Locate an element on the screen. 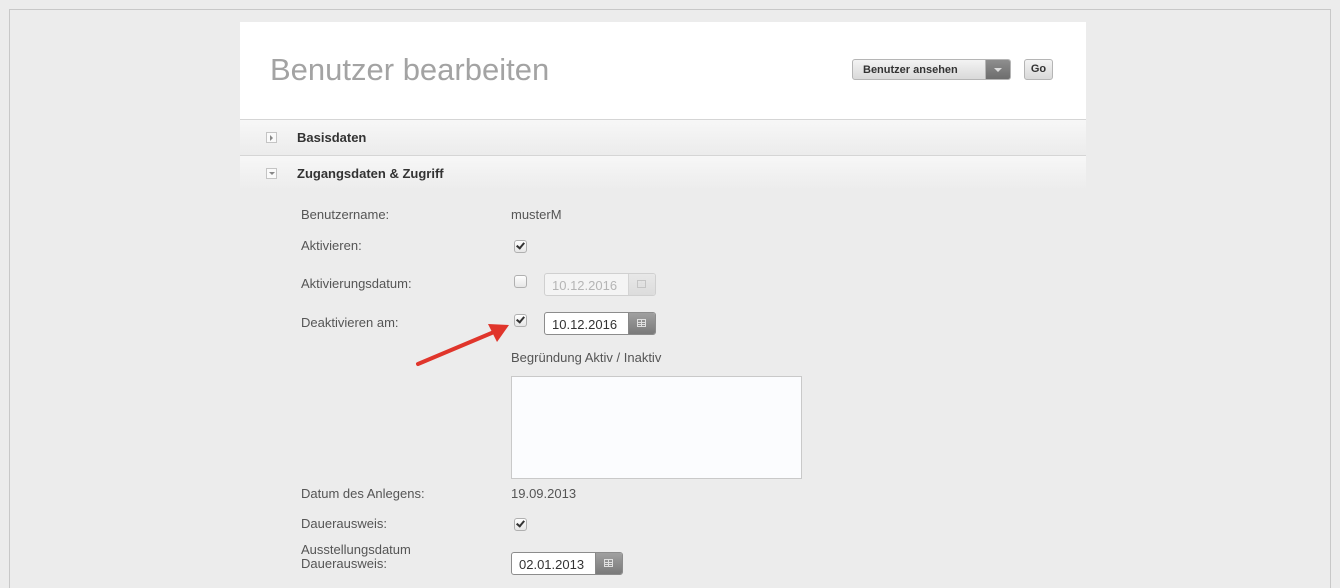  section-label: Zugangsdaten & Zugriff is located at coordinates (370, 173).